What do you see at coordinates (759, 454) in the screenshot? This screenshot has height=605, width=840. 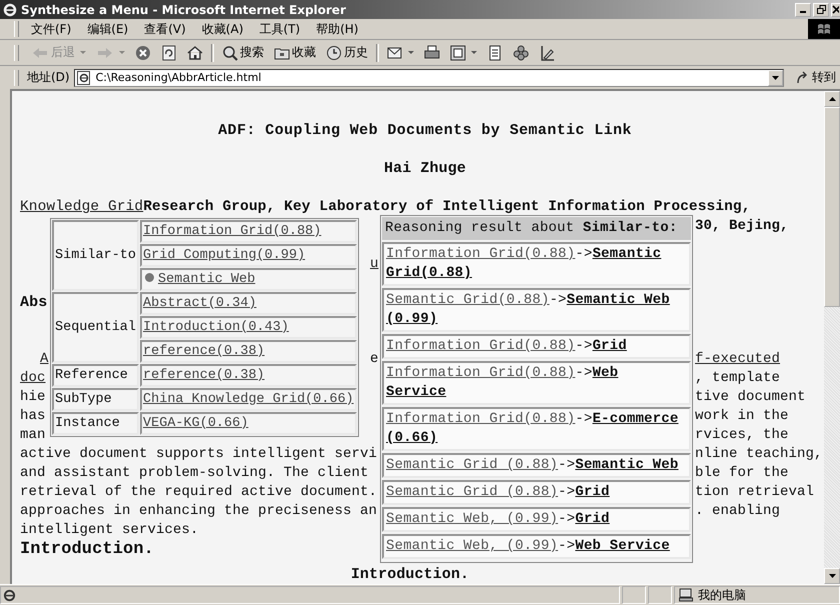 I see `body-text: nline teaching,` at bounding box center [759, 454].